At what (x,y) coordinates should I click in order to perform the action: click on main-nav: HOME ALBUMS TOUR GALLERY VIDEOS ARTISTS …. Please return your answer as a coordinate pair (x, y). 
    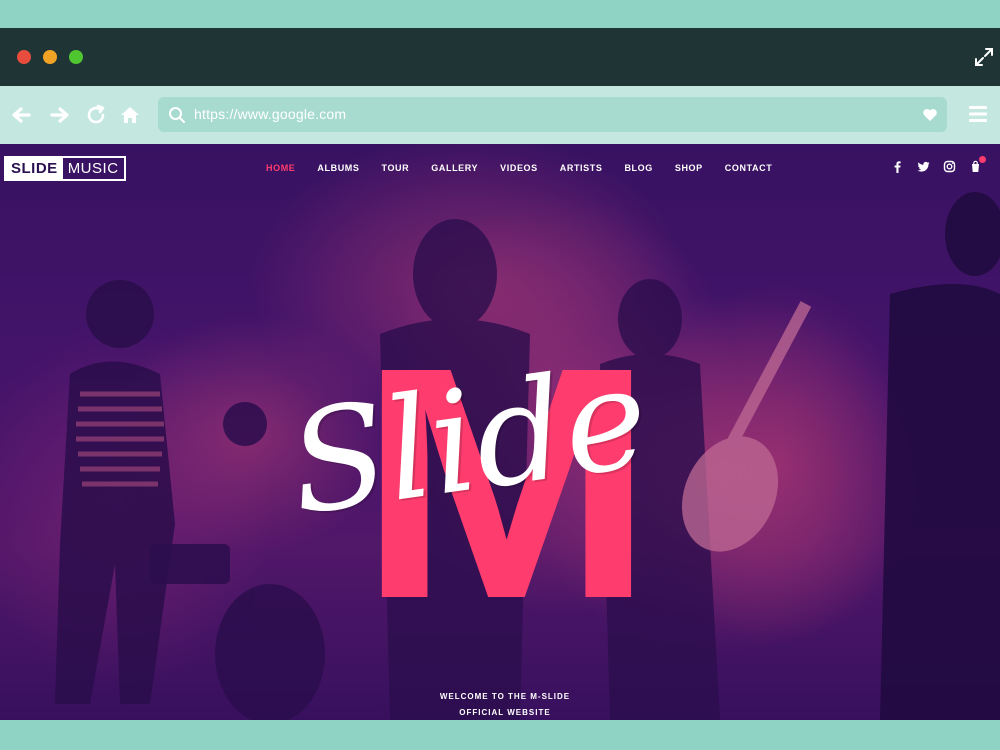
    Looking at the image, I should click on (530, 168).